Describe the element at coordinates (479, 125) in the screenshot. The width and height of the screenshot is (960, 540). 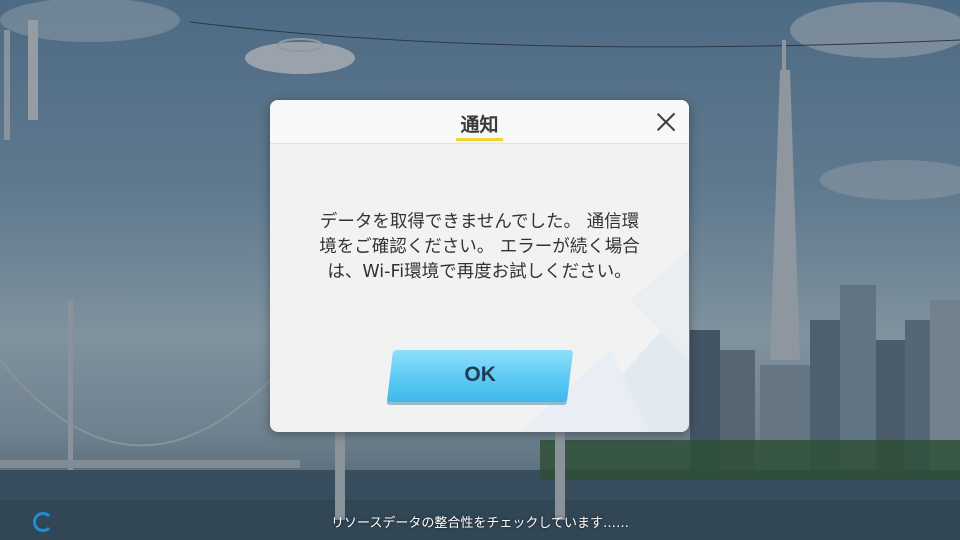
I see `dialog-title: 通知` at that location.